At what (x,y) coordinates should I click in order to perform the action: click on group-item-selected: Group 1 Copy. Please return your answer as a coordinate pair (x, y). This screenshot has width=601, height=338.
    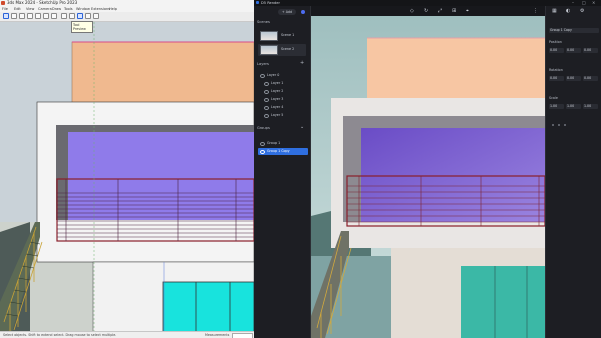
    Looking at the image, I should click on (283, 151).